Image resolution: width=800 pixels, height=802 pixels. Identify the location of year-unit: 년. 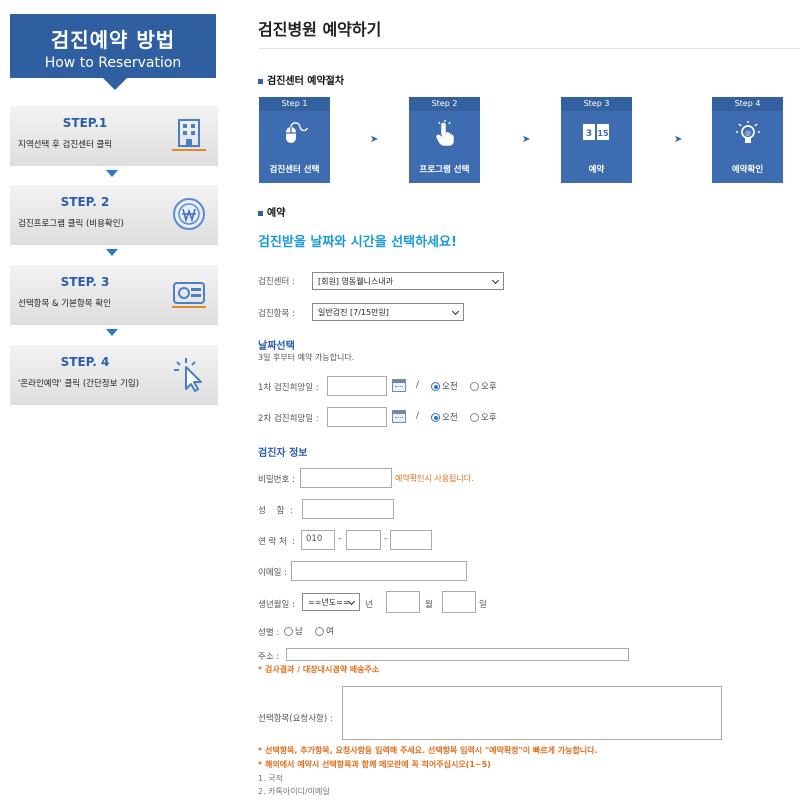
(369, 605).